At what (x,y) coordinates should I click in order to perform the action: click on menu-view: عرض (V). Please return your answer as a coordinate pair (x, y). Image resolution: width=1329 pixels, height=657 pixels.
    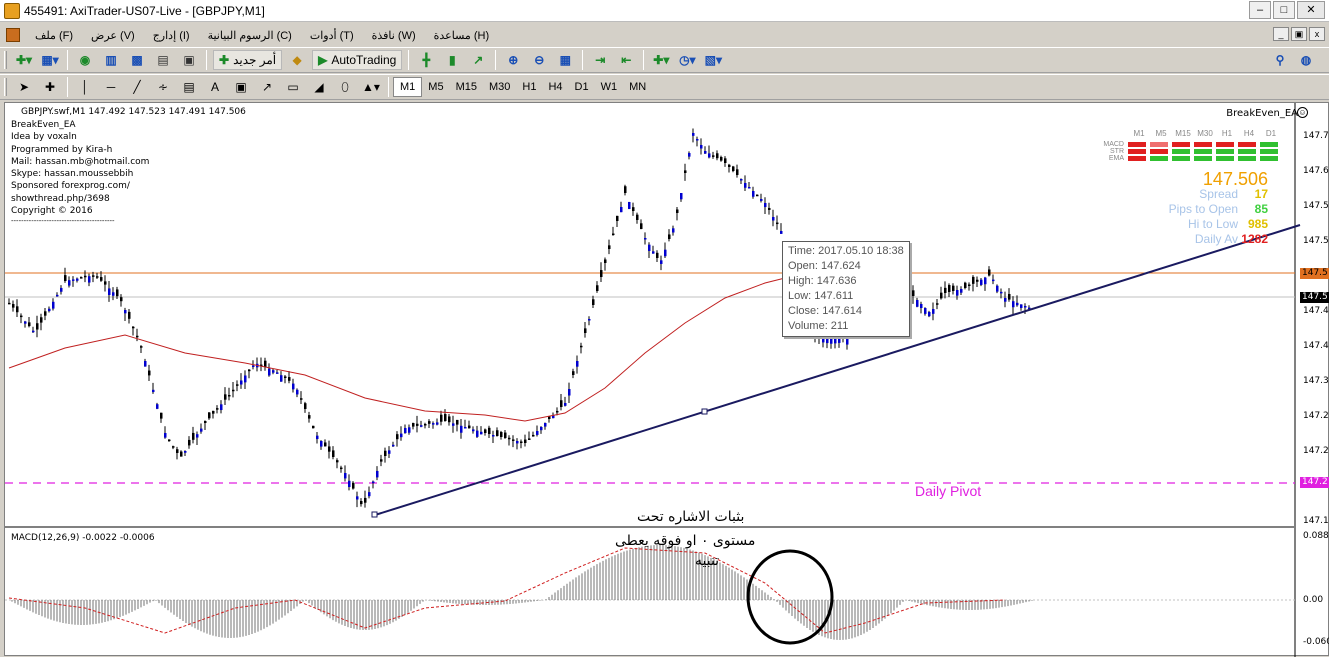
    Looking at the image, I should click on (113, 35).